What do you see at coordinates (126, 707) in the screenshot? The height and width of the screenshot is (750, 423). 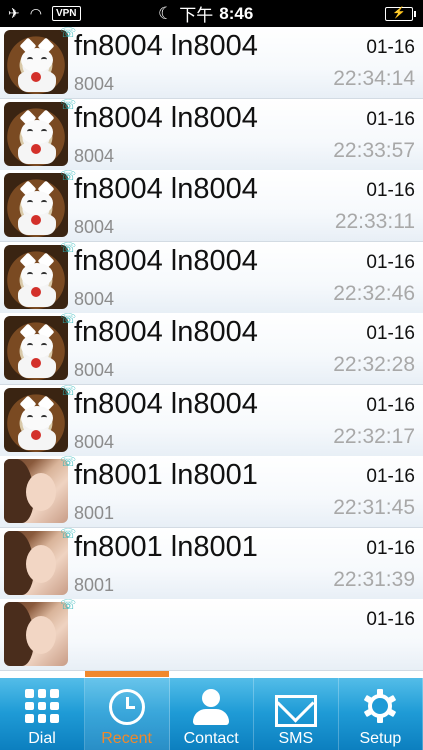 I see `clock-icon` at bounding box center [126, 707].